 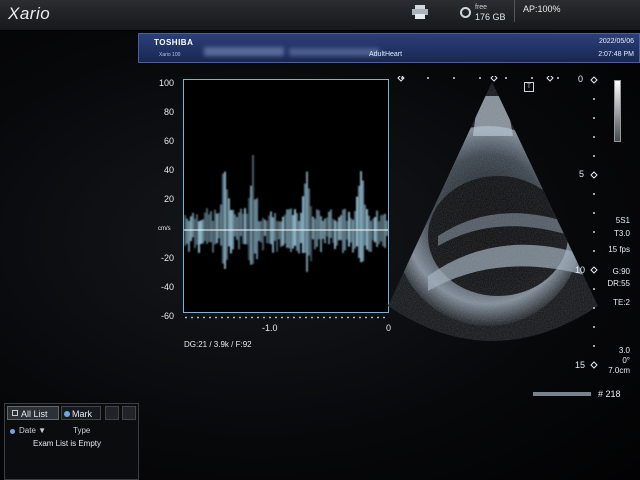 What do you see at coordinates (286, 317) in the screenshot?
I see `doppler-time-dots` at bounding box center [286, 317].